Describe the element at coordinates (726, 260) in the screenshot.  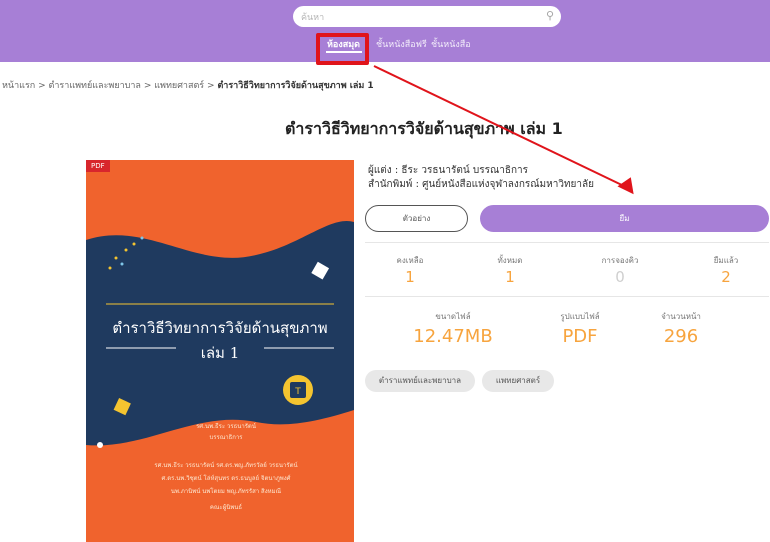
I see `stat-label-borrowed: ยืมแล้ว` at that location.